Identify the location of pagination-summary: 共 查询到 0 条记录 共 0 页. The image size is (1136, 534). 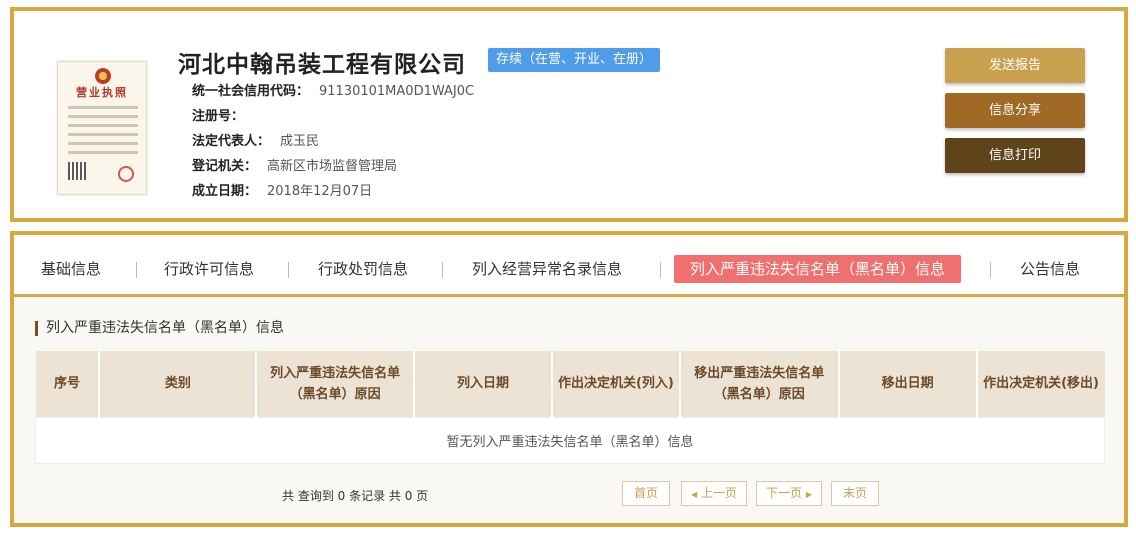
(355, 496).